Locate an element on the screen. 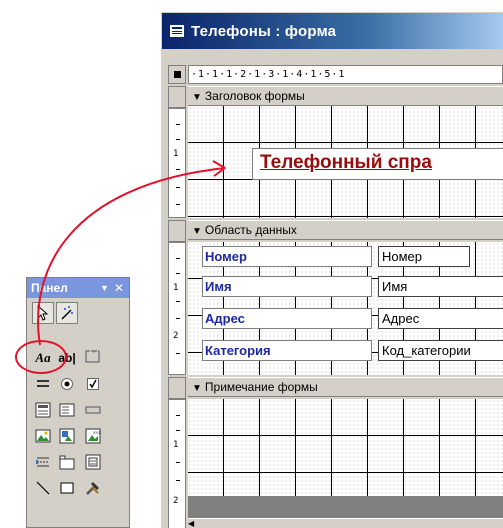 This screenshot has width=503, height=528. footer-grid is located at coordinates (345, 448).